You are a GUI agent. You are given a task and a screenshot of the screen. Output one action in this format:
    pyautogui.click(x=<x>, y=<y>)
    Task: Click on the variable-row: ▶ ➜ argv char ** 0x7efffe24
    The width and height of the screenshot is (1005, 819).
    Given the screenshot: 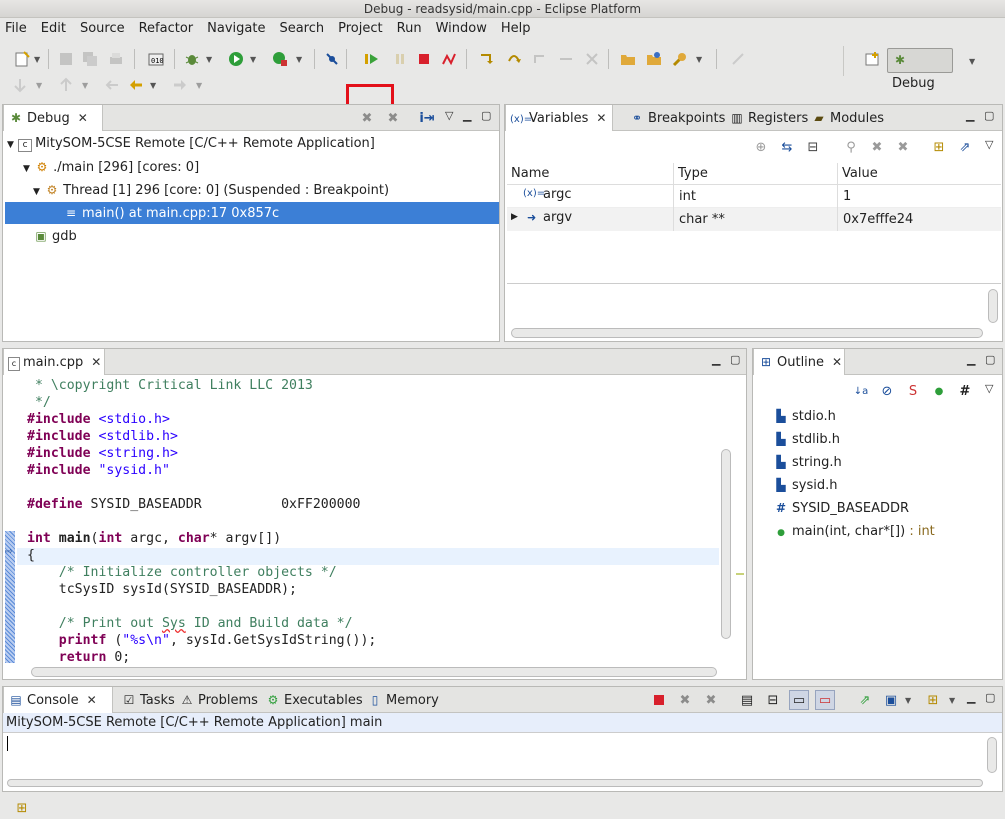 What is the action you would take?
    pyautogui.click(x=754, y=219)
    